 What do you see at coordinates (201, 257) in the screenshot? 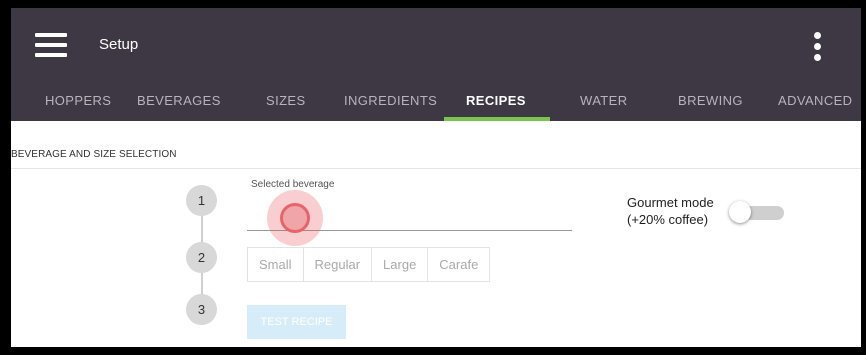
I see `step-2-badge: 2` at bounding box center [201, 257].